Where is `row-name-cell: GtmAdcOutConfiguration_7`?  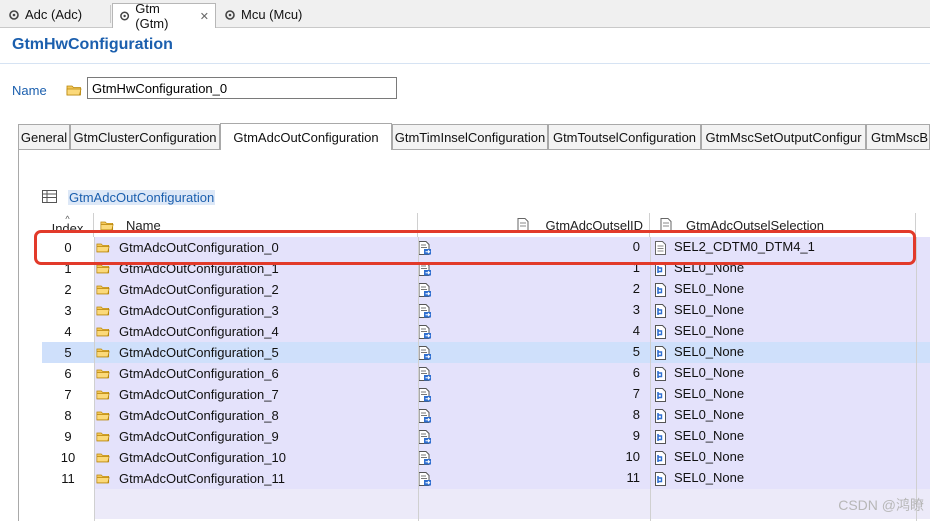 row-name-cell: GtmAdcOutConfiguration_7 is located at coordinates (256, 394).